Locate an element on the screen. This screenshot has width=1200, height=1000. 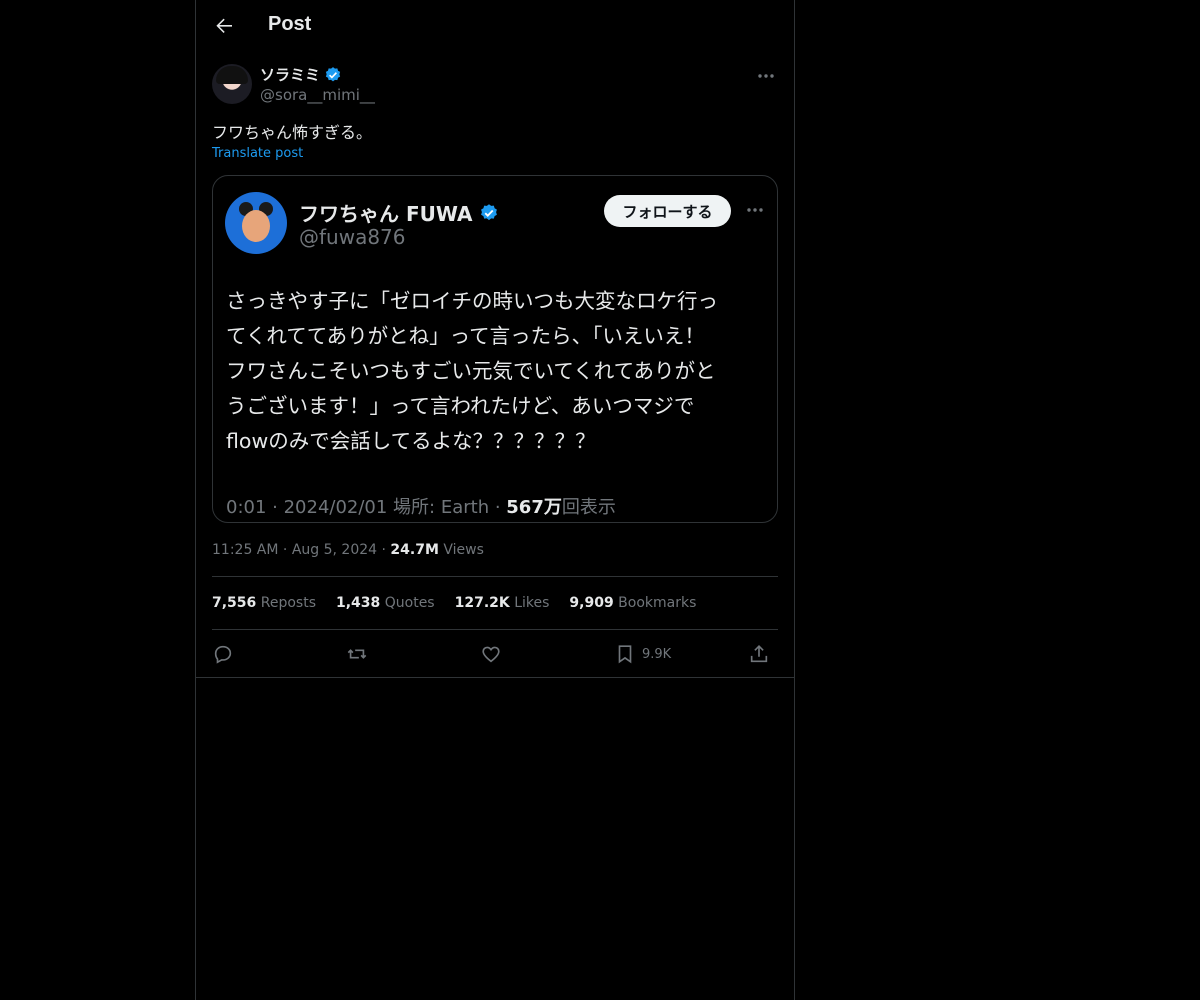
quoted-name-row: フワちゃん FUWA is located at coordinates (399, 212).